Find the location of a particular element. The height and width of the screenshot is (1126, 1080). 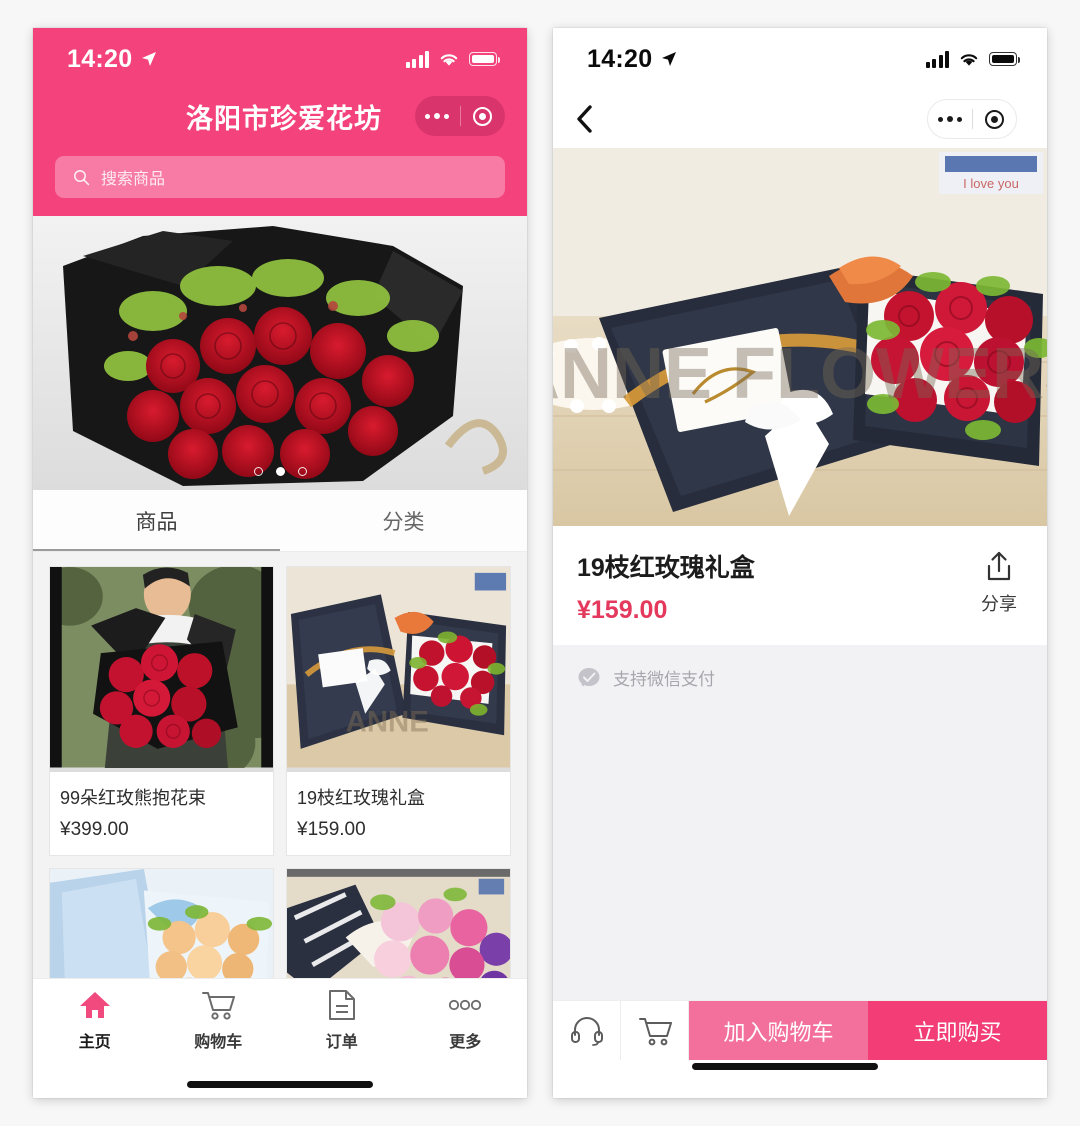

champagne-rose-box-image is located at coordinates (161, 923).